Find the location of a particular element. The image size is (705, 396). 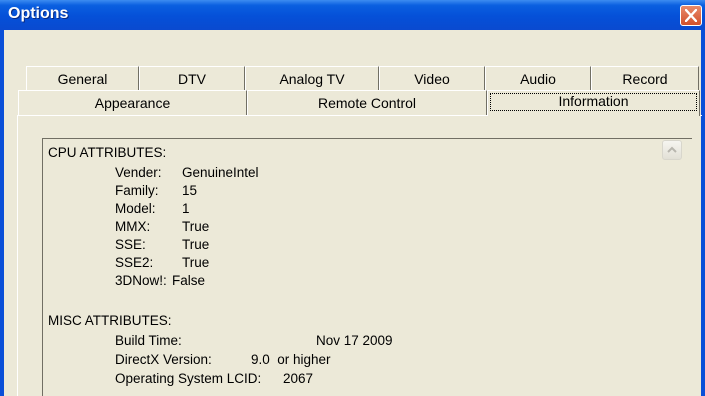

title-bar: Options is located at coordinates (352, 15).